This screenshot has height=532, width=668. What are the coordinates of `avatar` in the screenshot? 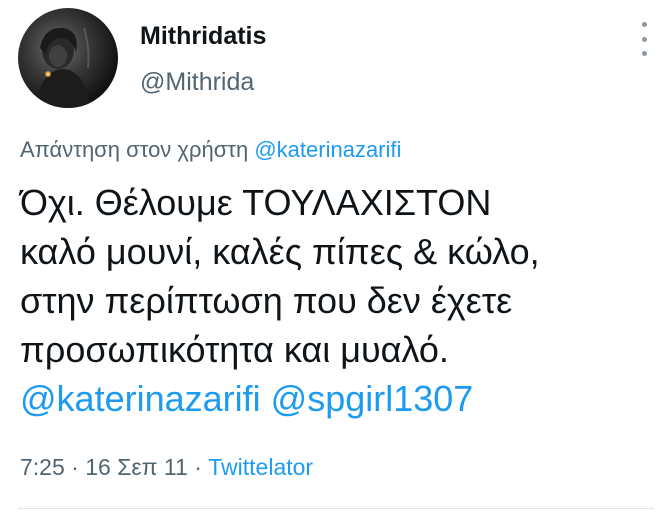 It's located at (68, 58).